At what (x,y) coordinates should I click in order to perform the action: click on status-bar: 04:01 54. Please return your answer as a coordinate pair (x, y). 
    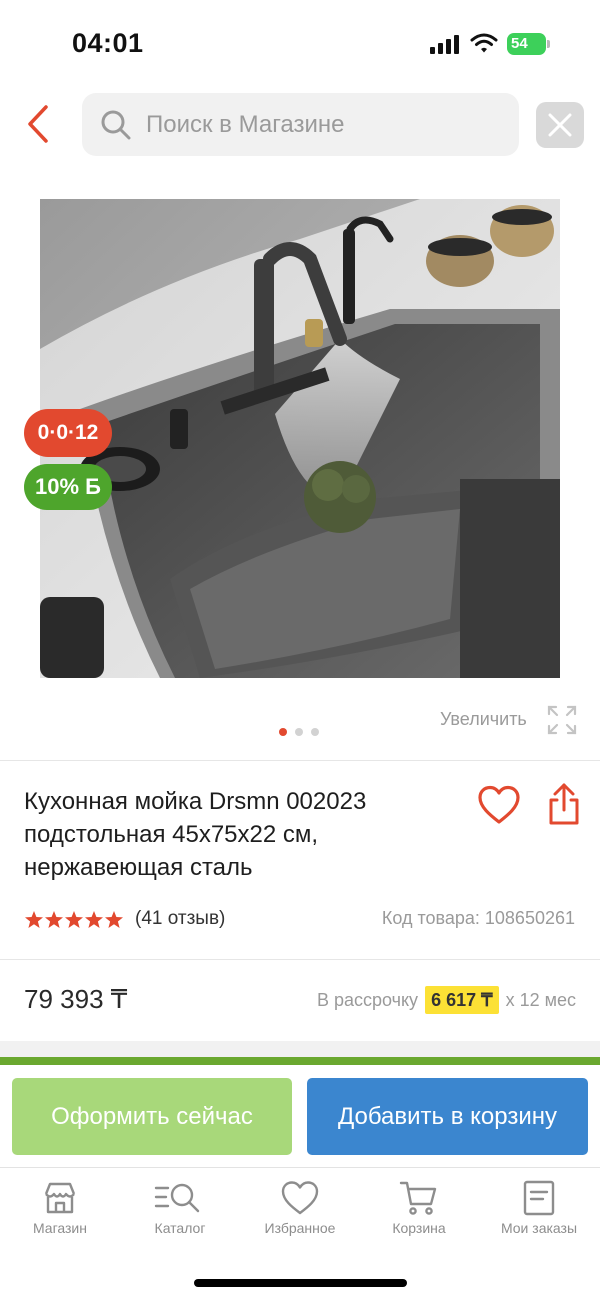
    Looking at the image, I should click on (300, 45).